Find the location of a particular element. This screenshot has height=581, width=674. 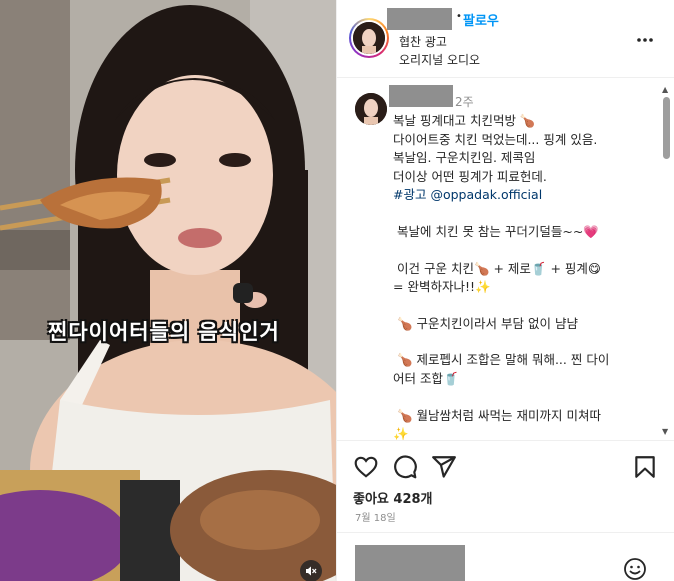

caption-line: 더이상 어떤 핑계가 피료헌데. is located at coordinates (470, 176).